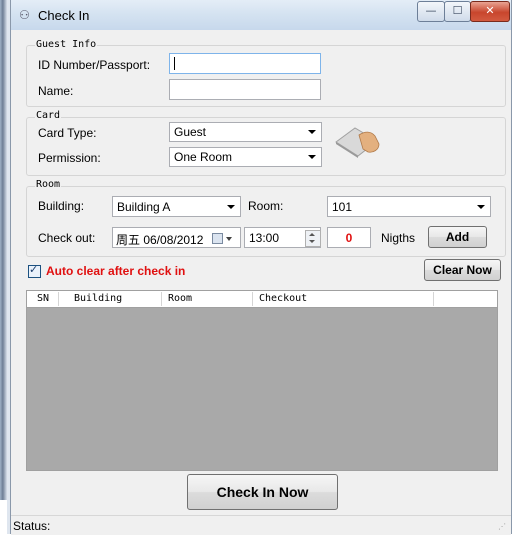 This screenshot has height=535, width=517. I want to click on add-button-label: Add, so click(457, 237).